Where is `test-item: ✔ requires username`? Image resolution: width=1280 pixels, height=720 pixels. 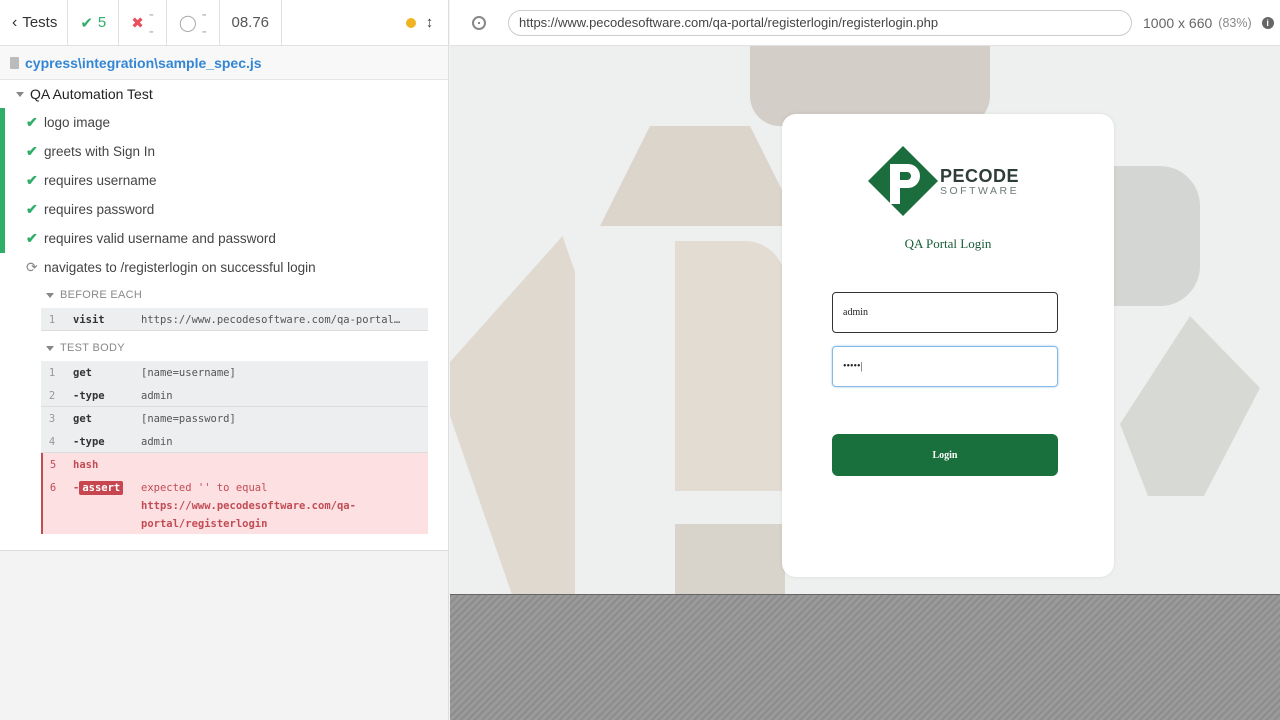
test-item: ✔ requires username is located at coordinates (224, 180).